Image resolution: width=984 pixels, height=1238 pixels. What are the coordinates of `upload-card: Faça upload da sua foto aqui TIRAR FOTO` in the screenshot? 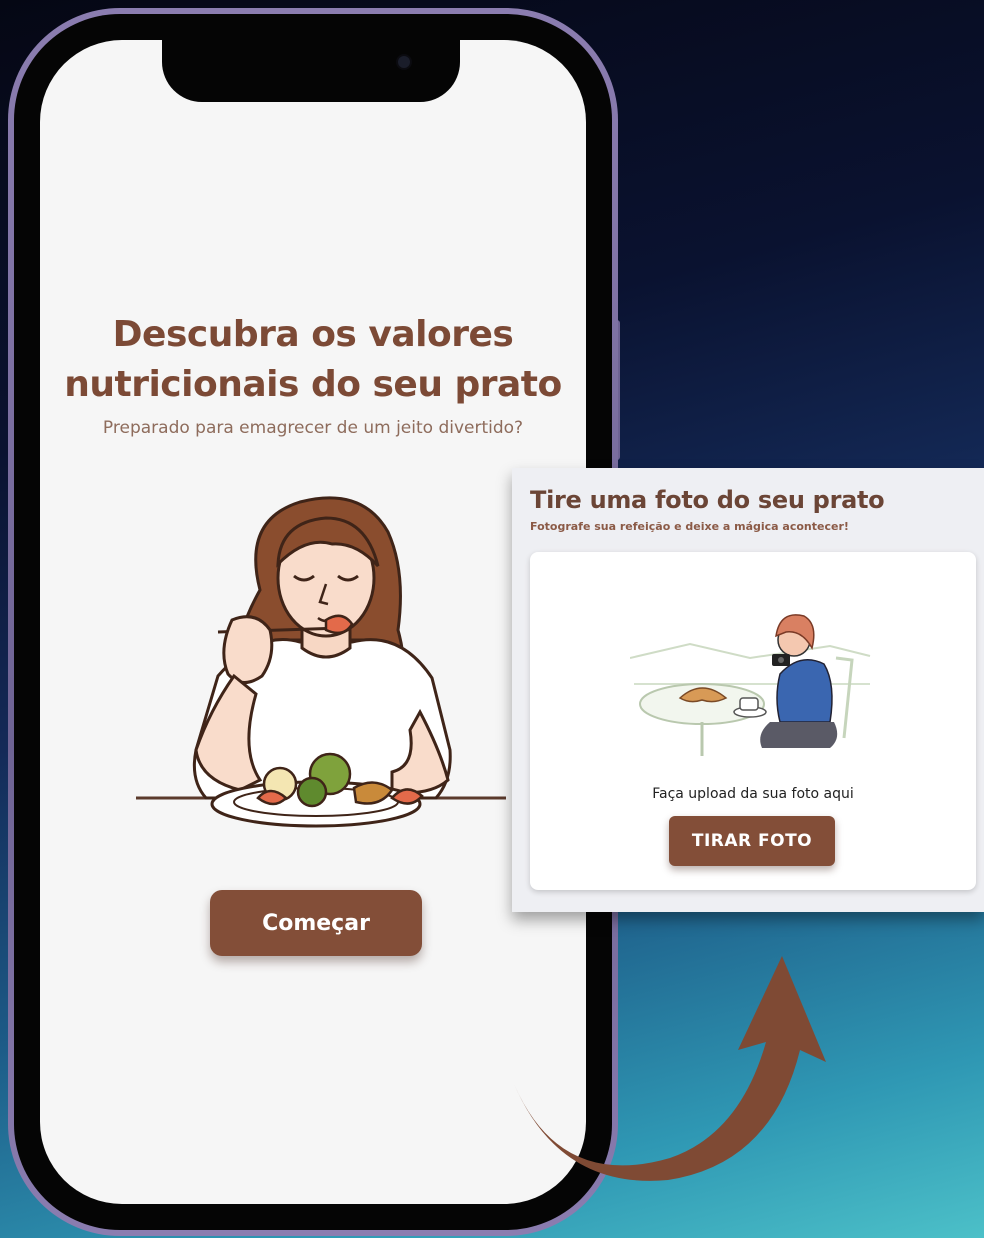 It's located at (753, 721).